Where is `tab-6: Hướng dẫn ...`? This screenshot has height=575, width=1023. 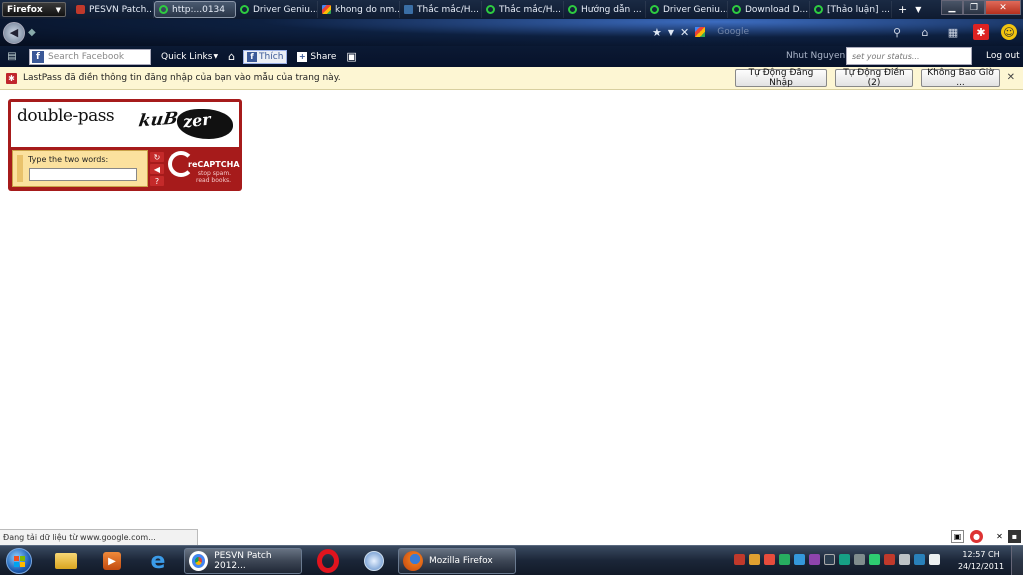
tab-6: Hướng dẫn ... is located at coordinates (605, 9).